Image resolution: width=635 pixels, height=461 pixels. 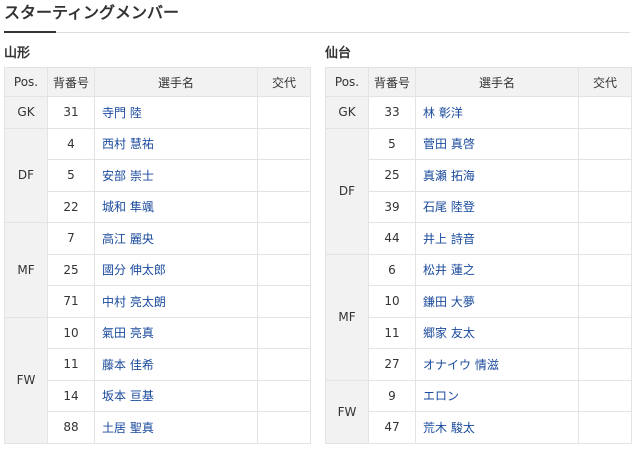 I want to click on player-row: 25 真瀬 拓海, so click(x=479, y=175).